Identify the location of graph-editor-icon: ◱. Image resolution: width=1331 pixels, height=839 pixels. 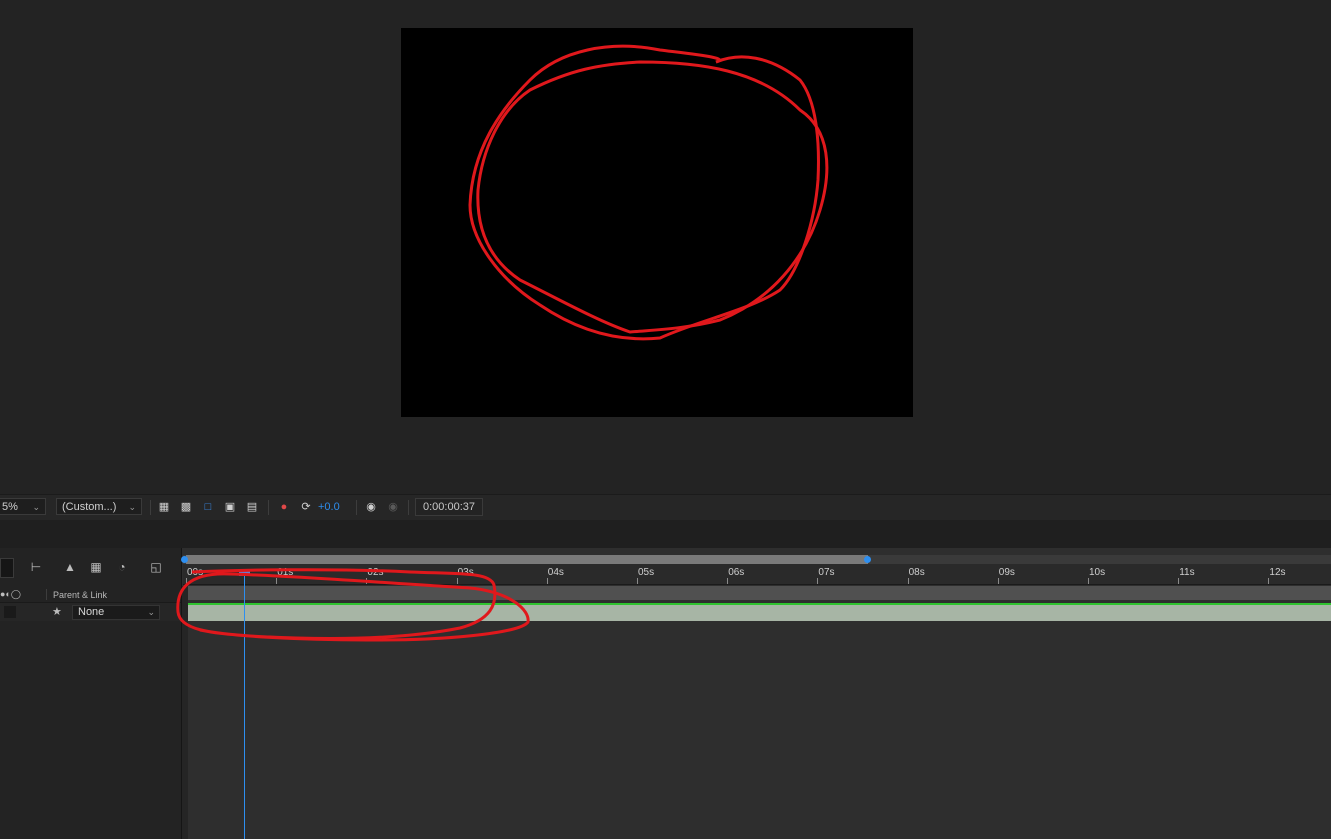
(156, 567).